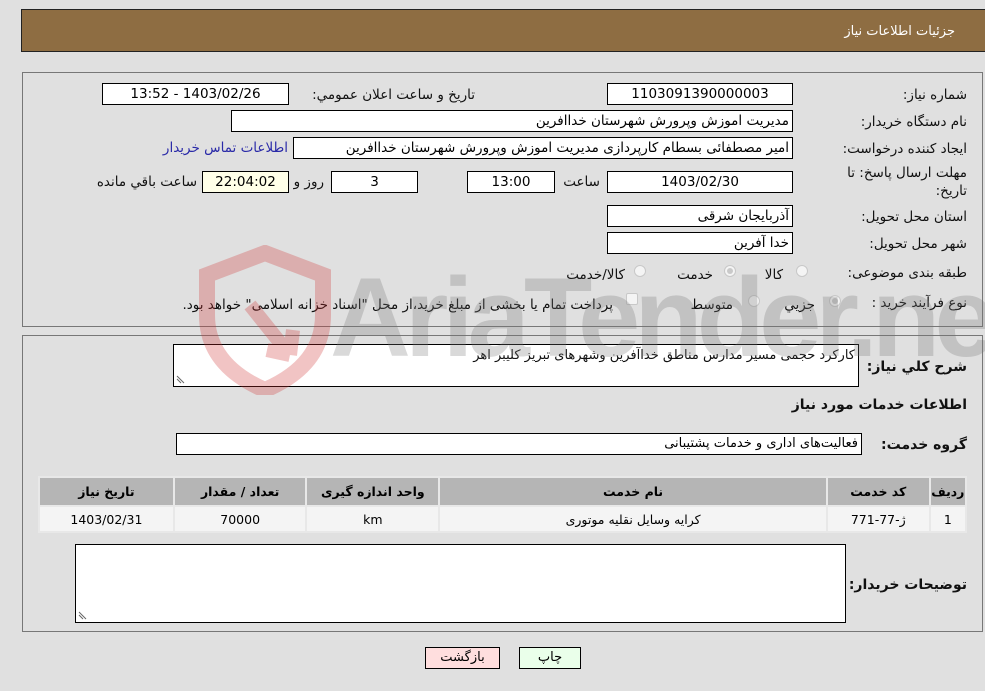 This screenshot has height=691, width=985. What do you see at coordinates (632, 299) in the screenshot?
I see `treasury-checkbox` at bounding box center [632, 299].